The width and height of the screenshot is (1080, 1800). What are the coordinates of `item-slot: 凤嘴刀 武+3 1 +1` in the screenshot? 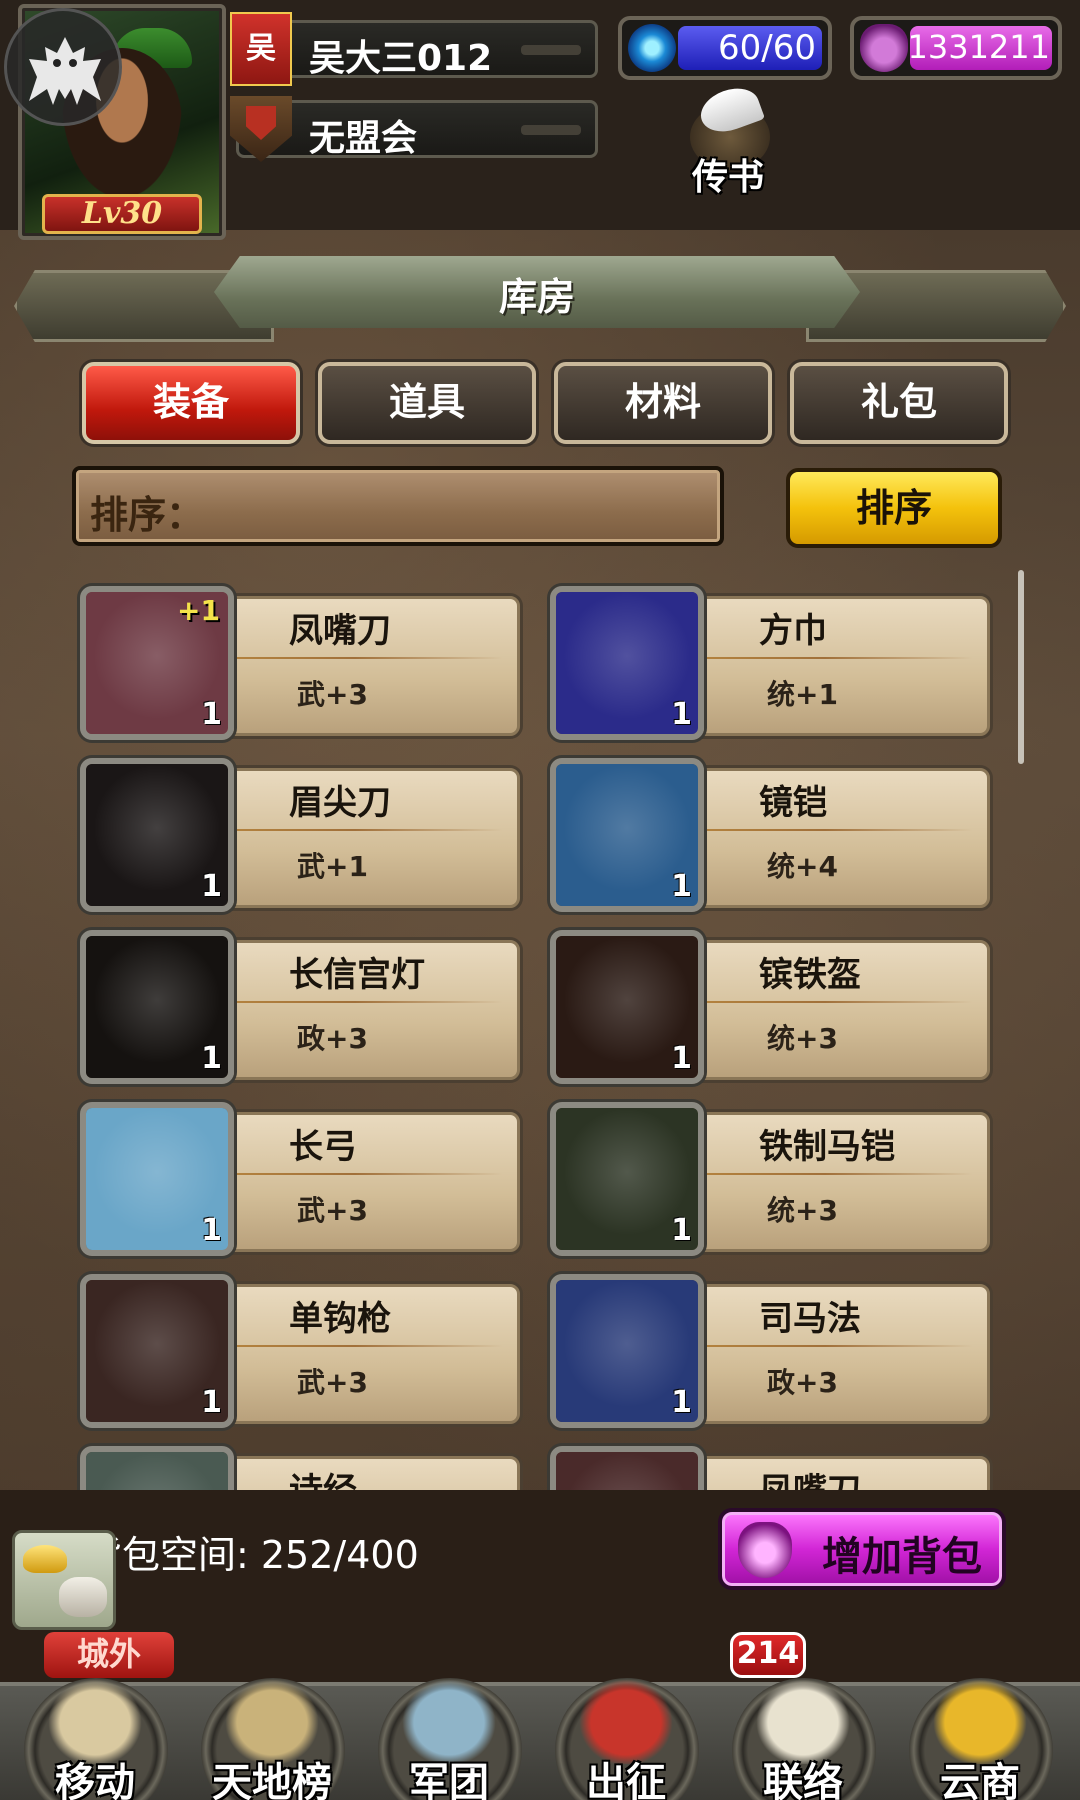 It's located at (295, 660).